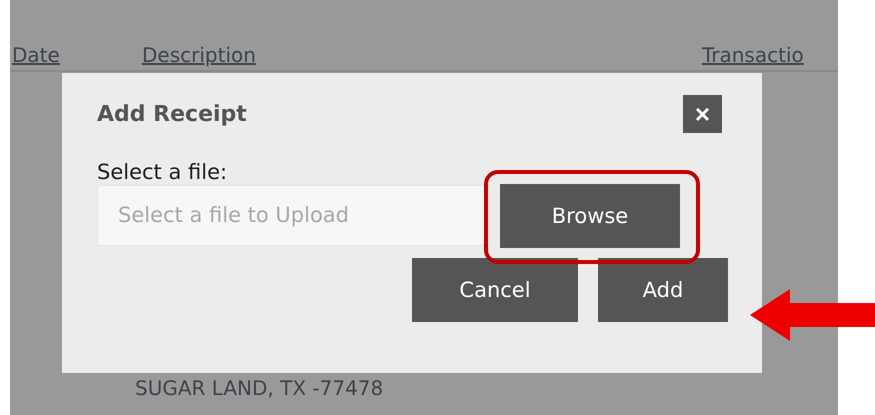  What do you see at coordinates (702, 114) in the screenshot?
I see `close-button: ×` at bounding box center [702, 114].